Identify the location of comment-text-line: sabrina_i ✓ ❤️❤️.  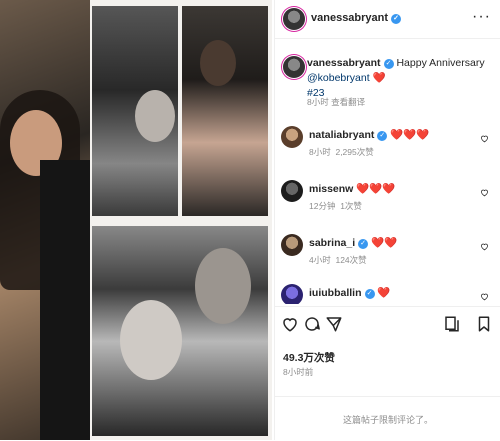
(353, 242).